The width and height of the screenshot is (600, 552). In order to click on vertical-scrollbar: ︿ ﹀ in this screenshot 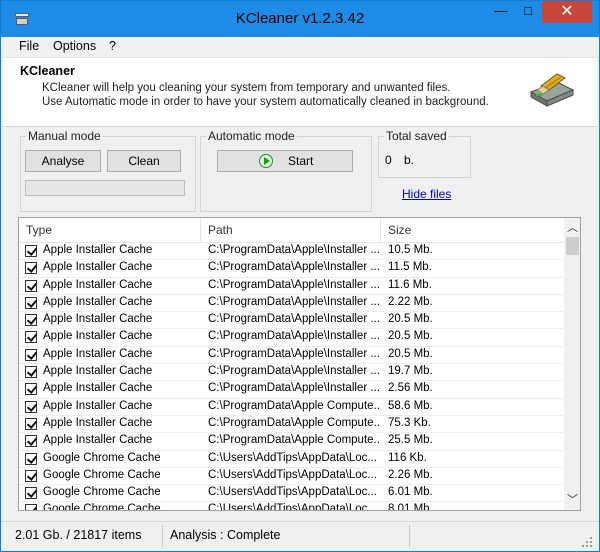, I will do `click(572, 364)`.